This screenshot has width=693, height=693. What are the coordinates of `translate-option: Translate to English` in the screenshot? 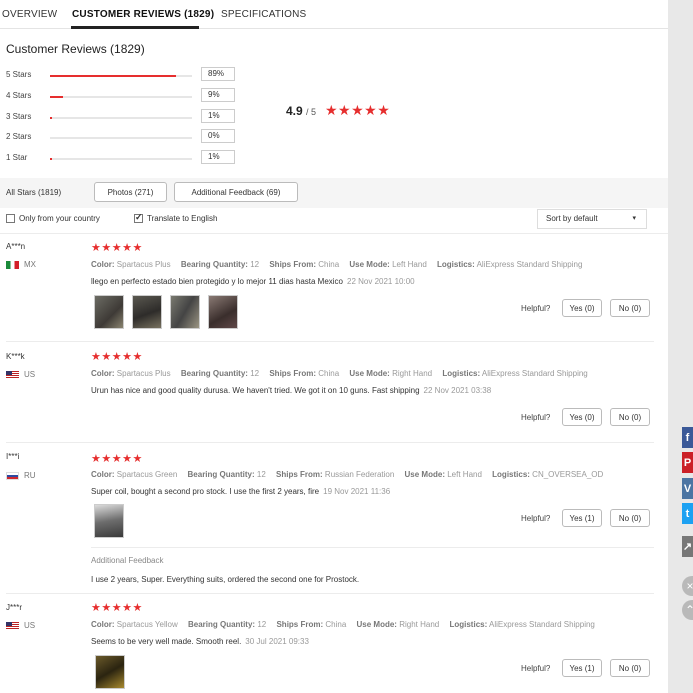 It's located at (176, 217).